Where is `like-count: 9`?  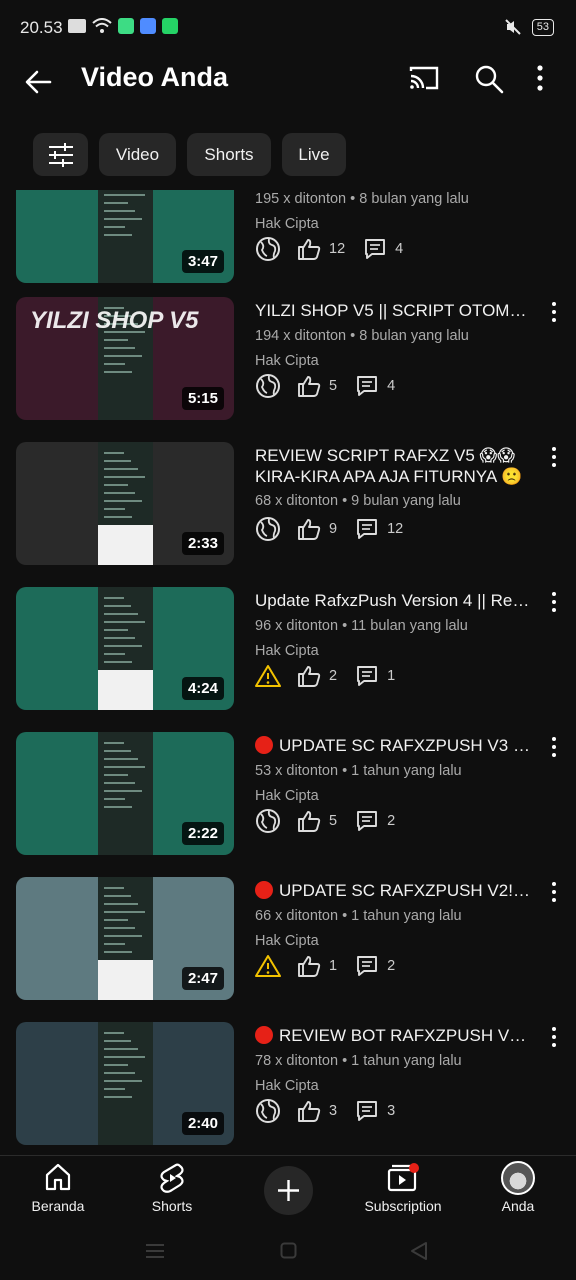 like-count: 9 is located at coordinates (333, 529).